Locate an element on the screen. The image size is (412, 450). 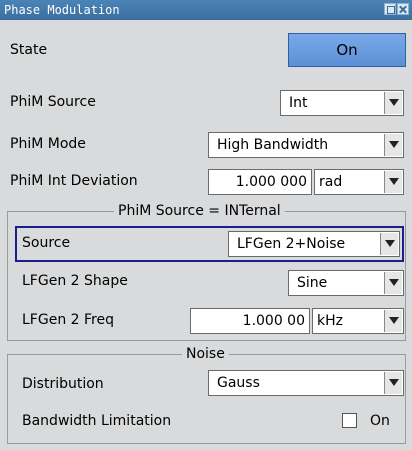
phim-mode-value: High Bandwidth is located at coordinates (273, 145).